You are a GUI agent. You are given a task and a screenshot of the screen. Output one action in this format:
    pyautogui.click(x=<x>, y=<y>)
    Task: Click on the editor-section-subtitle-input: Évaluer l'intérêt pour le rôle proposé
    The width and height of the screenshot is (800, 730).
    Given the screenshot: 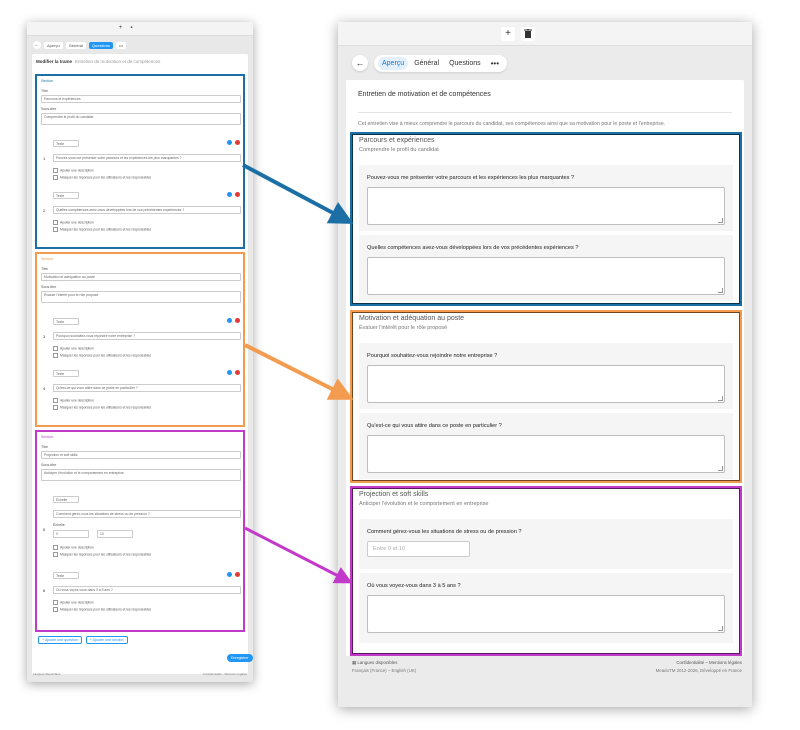 What is the action you would take?
    pyautogui.click(x=141, y=297)
    